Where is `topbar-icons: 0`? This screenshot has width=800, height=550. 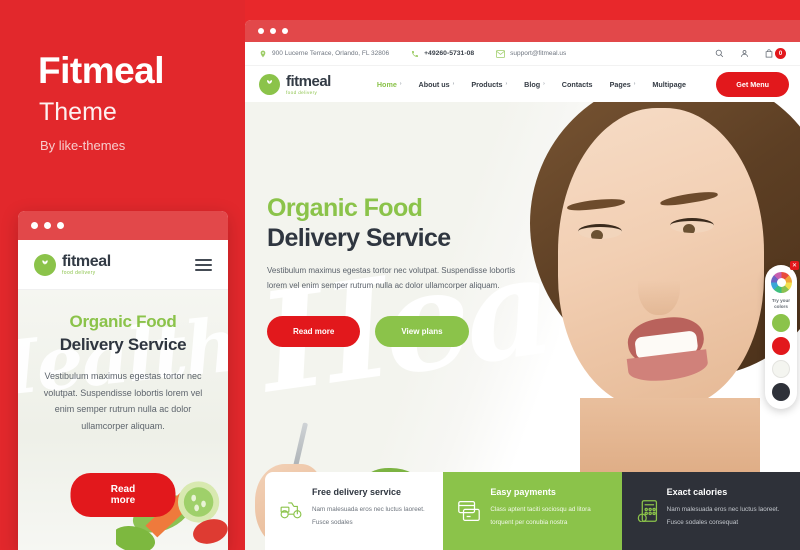 topbar-icons: 0 is located at coordinates (750, 53).